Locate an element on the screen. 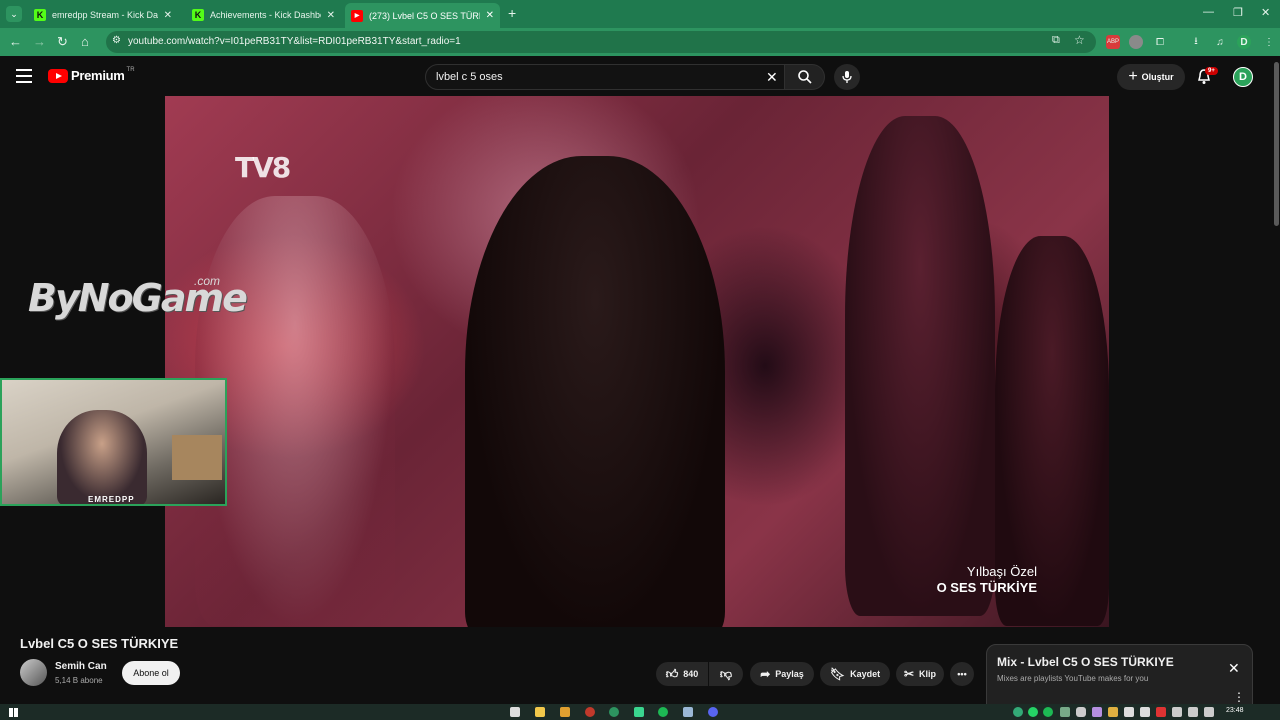 The image size is (1280, 720). channel-watermark: TV8 is located at coordinates (263, 167).